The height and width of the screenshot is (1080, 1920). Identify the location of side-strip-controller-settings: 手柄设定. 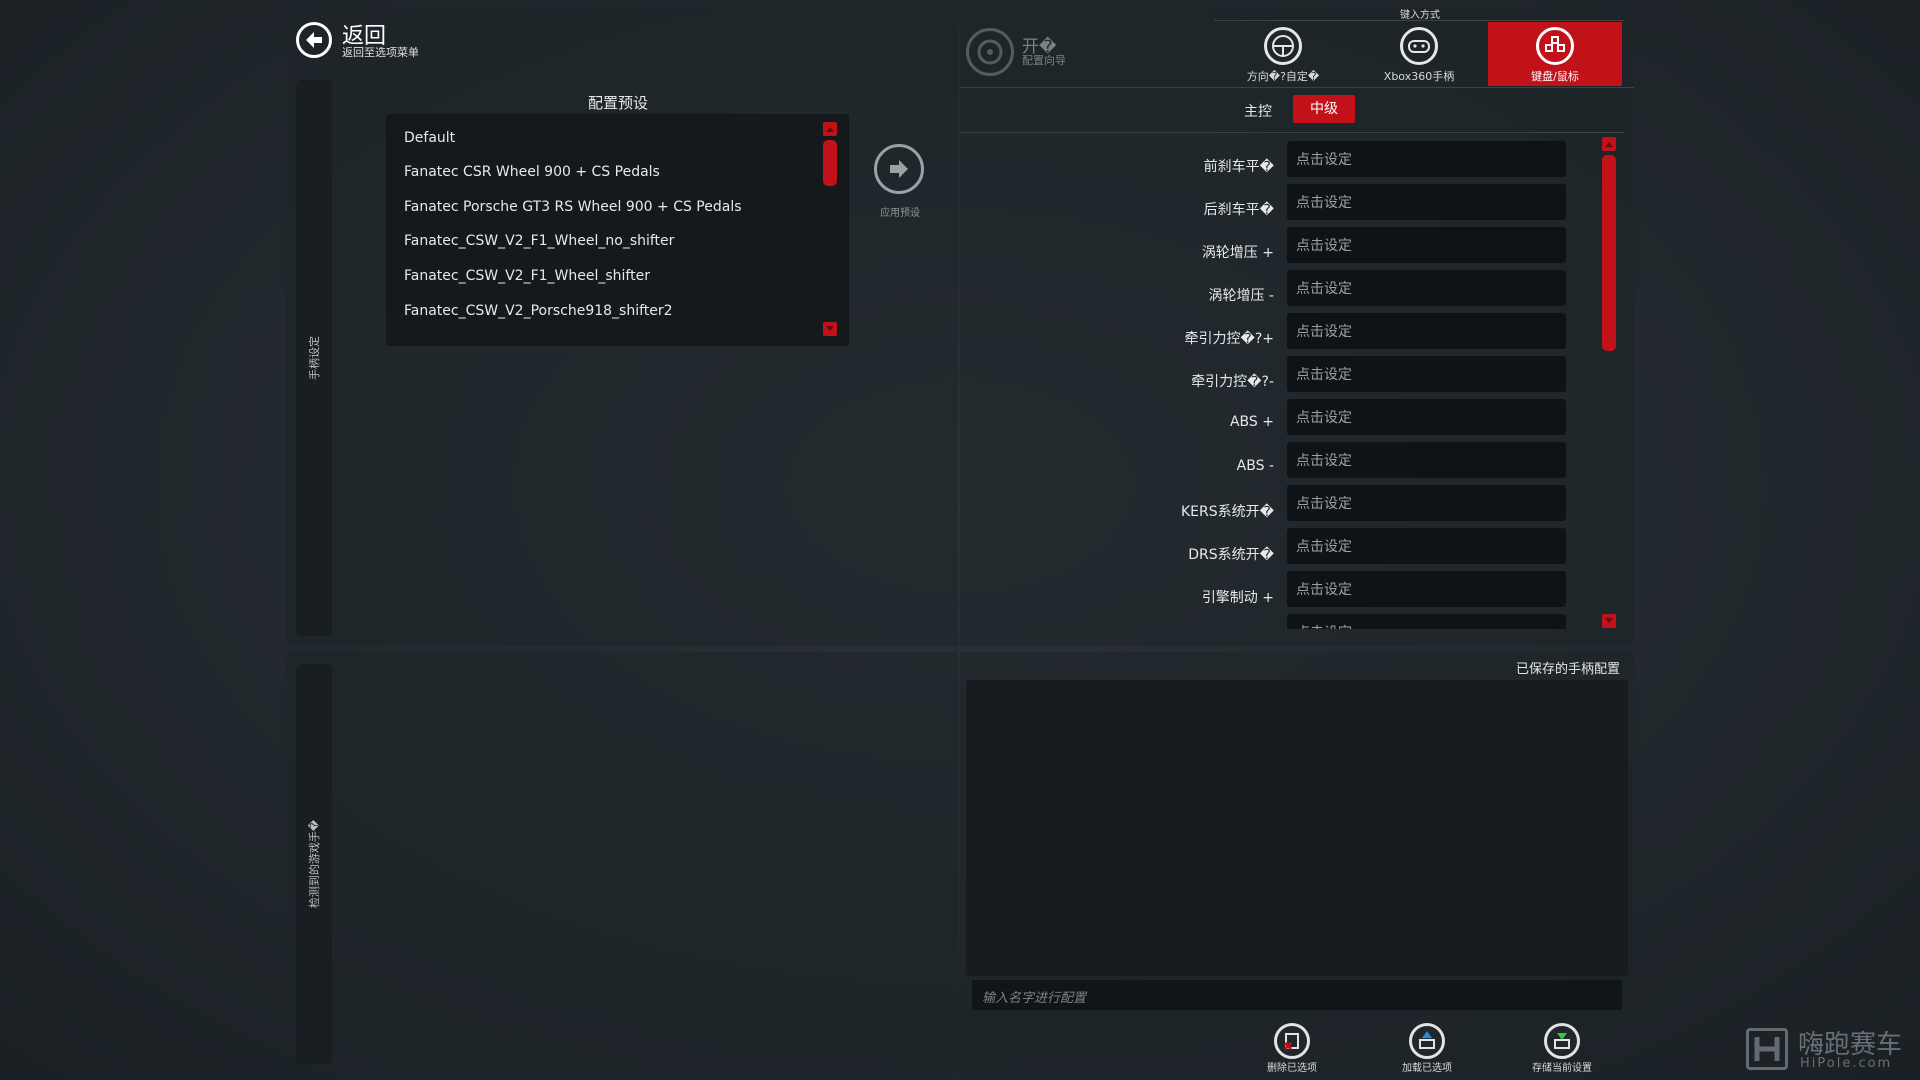
(314, 358).